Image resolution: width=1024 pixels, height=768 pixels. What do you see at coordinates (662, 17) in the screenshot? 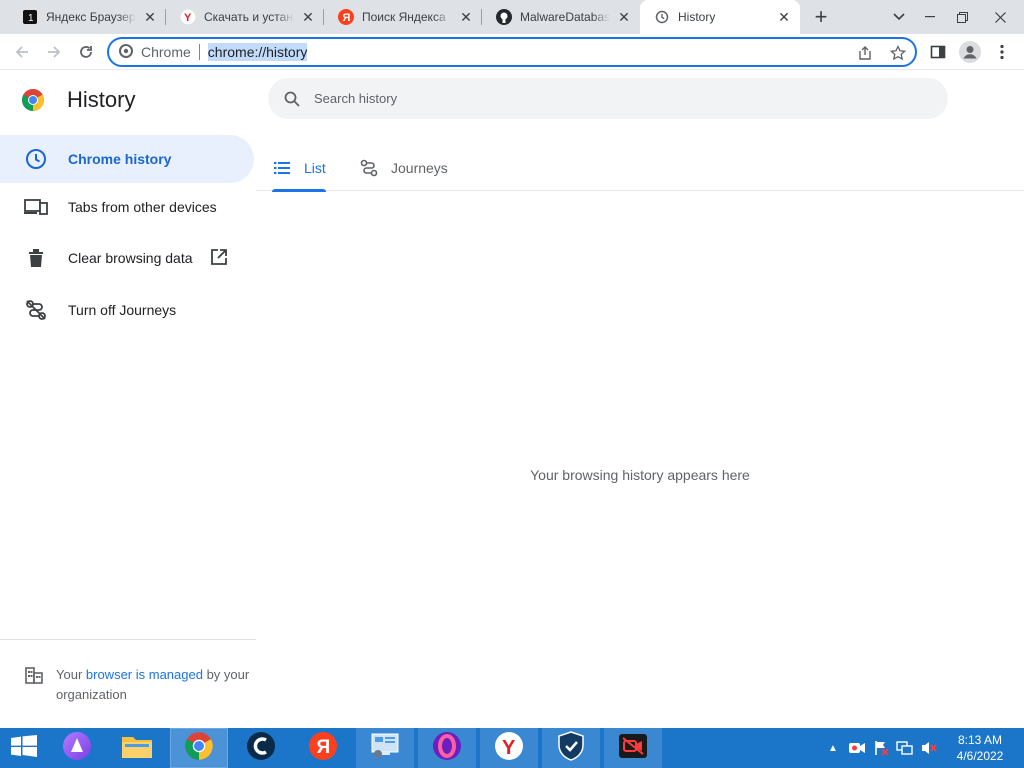
I see `history-icon` at bounding box center [662, 17].